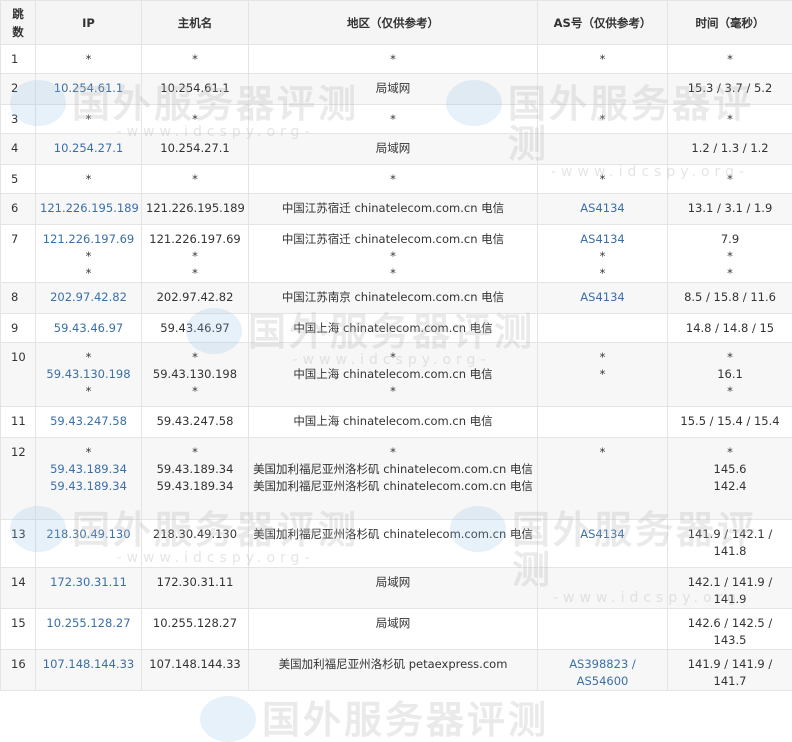 This screenshot has height=742, width=792. Describe the element at coordinates (730, 179) in the screenshot. I see `cell-time-value: *` at that location.